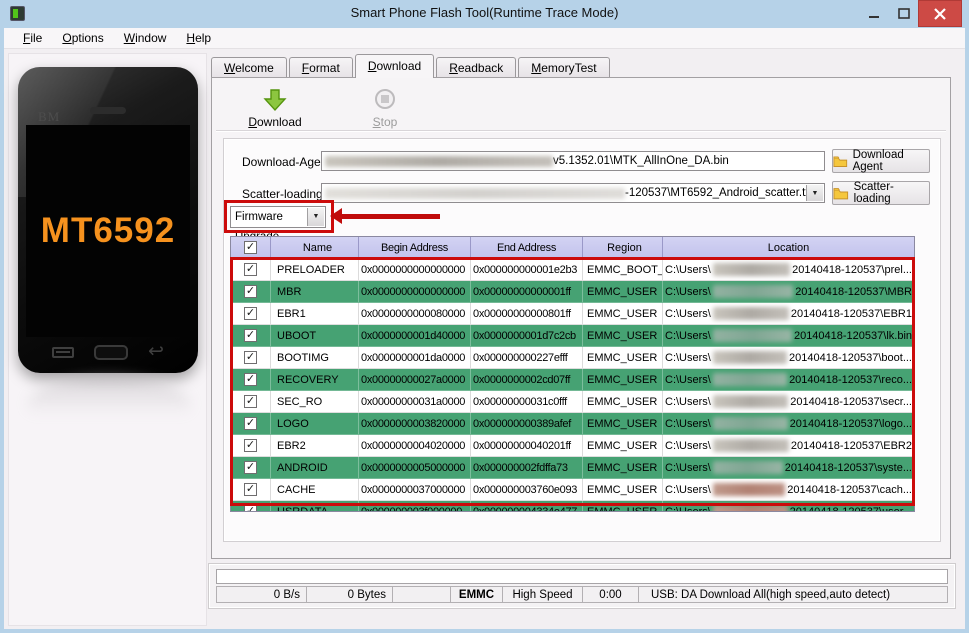  What do you see at coordinates (611, 594) in the screenshot?
I see `status-elapsed-time: 0:00` at bounding box center [611, 594].